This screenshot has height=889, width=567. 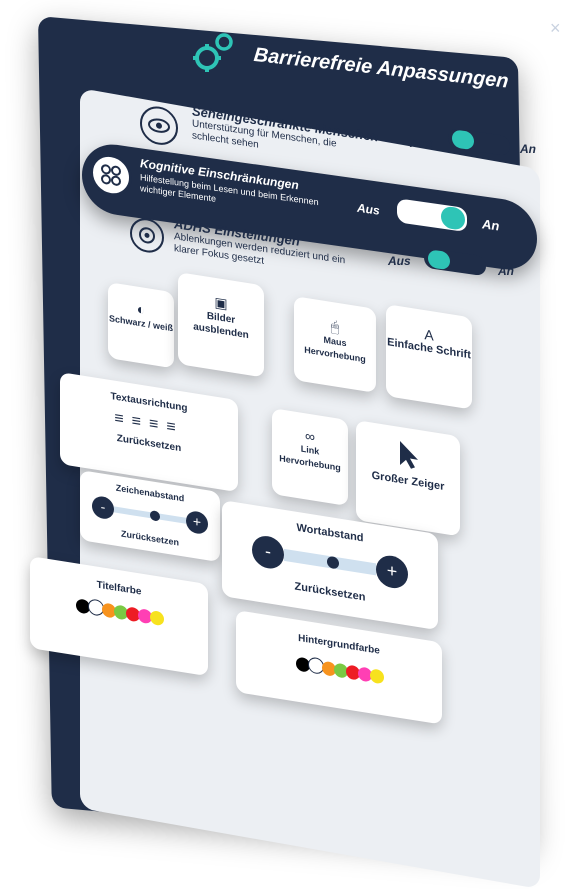 I want to click on char-spacing-minus: -, so click(x=103, y=507).